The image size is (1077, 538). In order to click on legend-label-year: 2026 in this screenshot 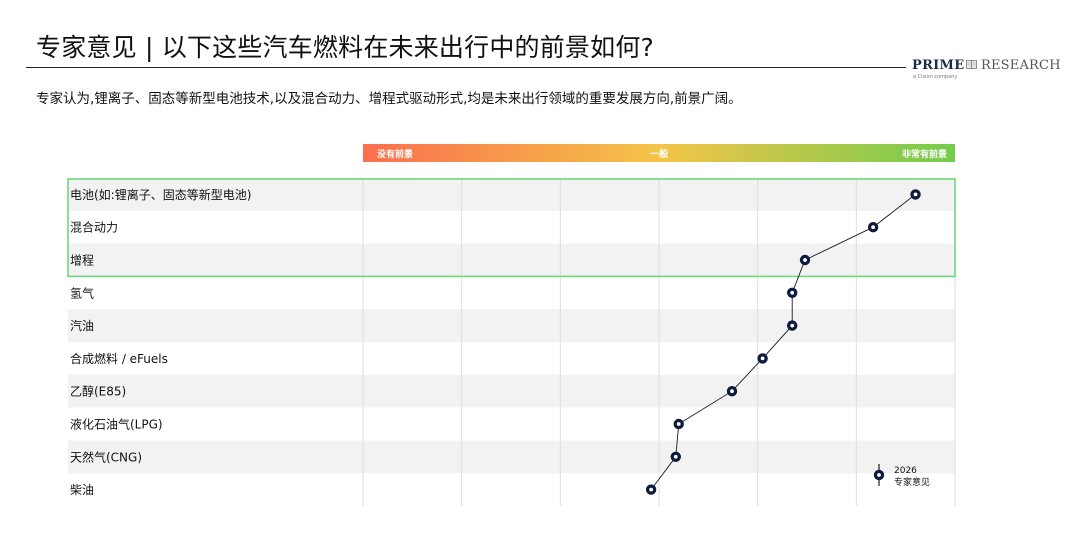, I will do `click(905, 471)`.